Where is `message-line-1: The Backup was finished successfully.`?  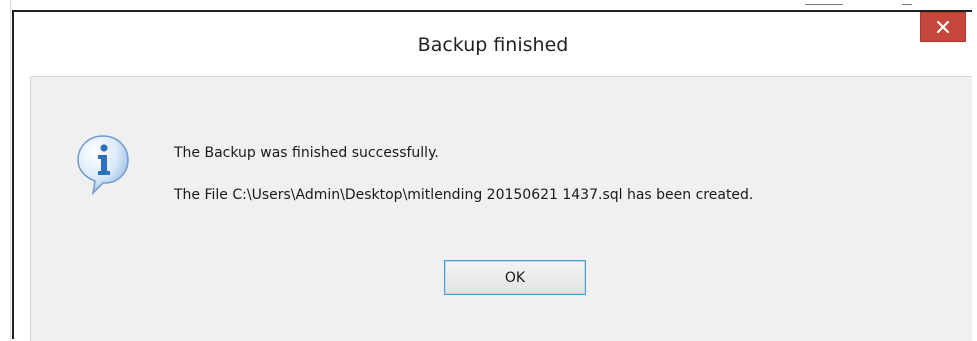 message-line-1: The Backup was finished successfully. is located at coordinates (306, 153).